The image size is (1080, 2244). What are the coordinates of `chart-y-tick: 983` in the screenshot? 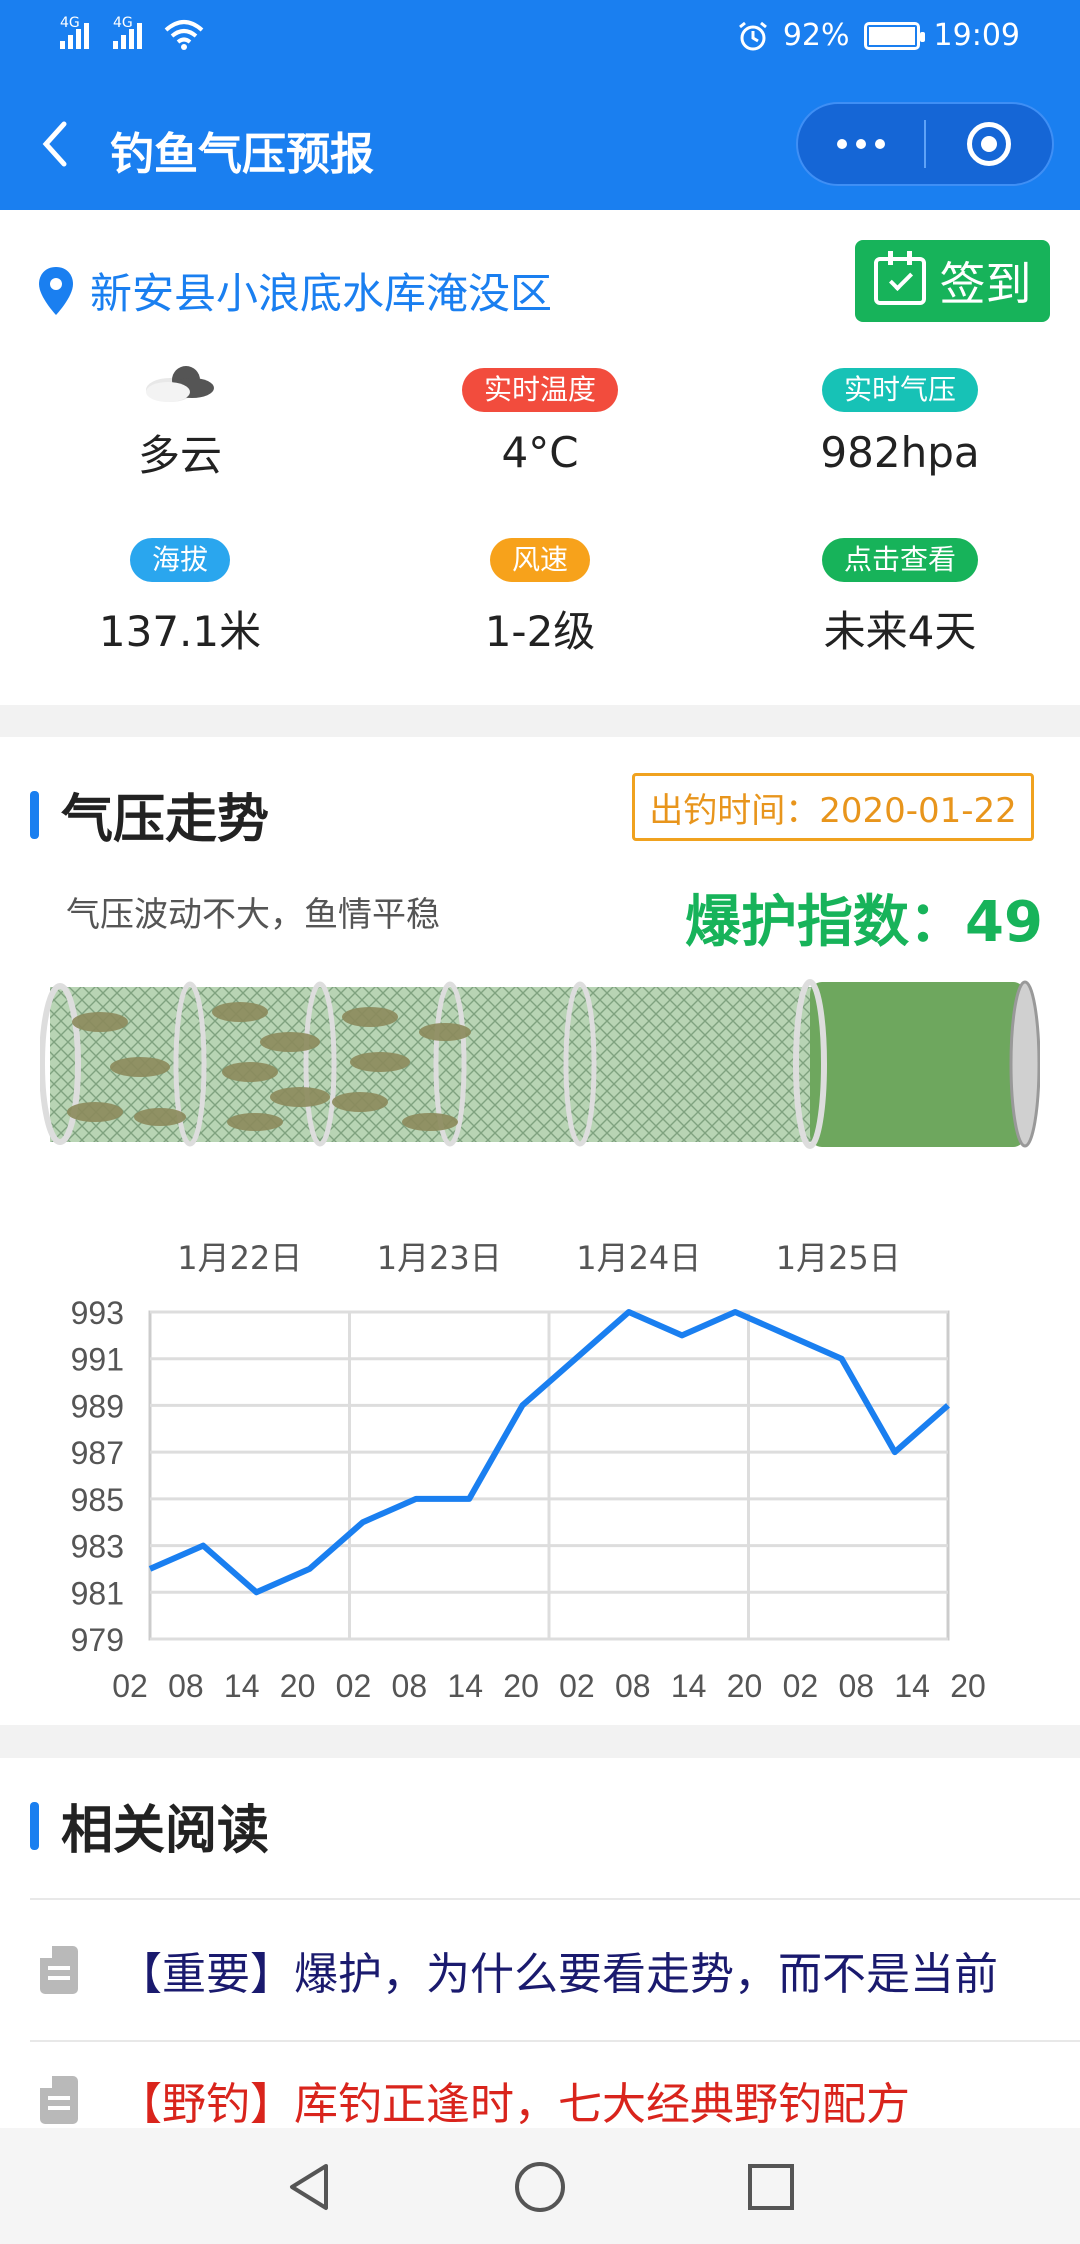 It's located at (97, 1547).